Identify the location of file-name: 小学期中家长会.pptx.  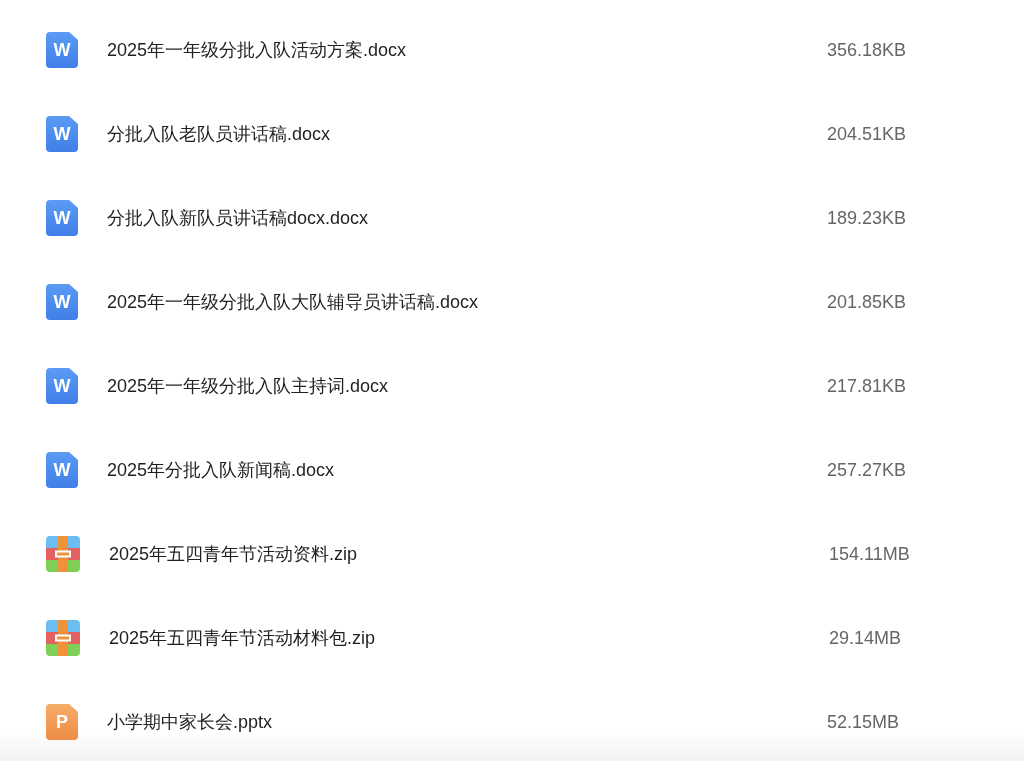
(467, 722).